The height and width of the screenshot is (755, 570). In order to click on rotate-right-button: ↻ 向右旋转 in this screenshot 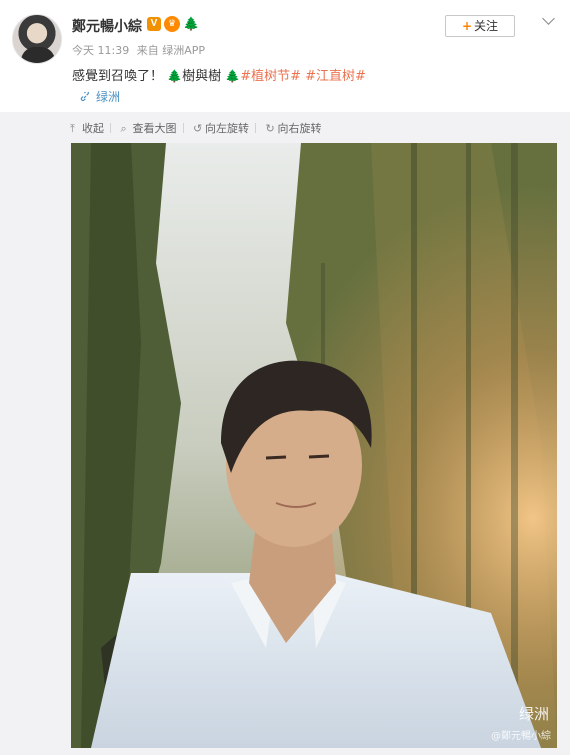, I will do `click(294, 128)`.